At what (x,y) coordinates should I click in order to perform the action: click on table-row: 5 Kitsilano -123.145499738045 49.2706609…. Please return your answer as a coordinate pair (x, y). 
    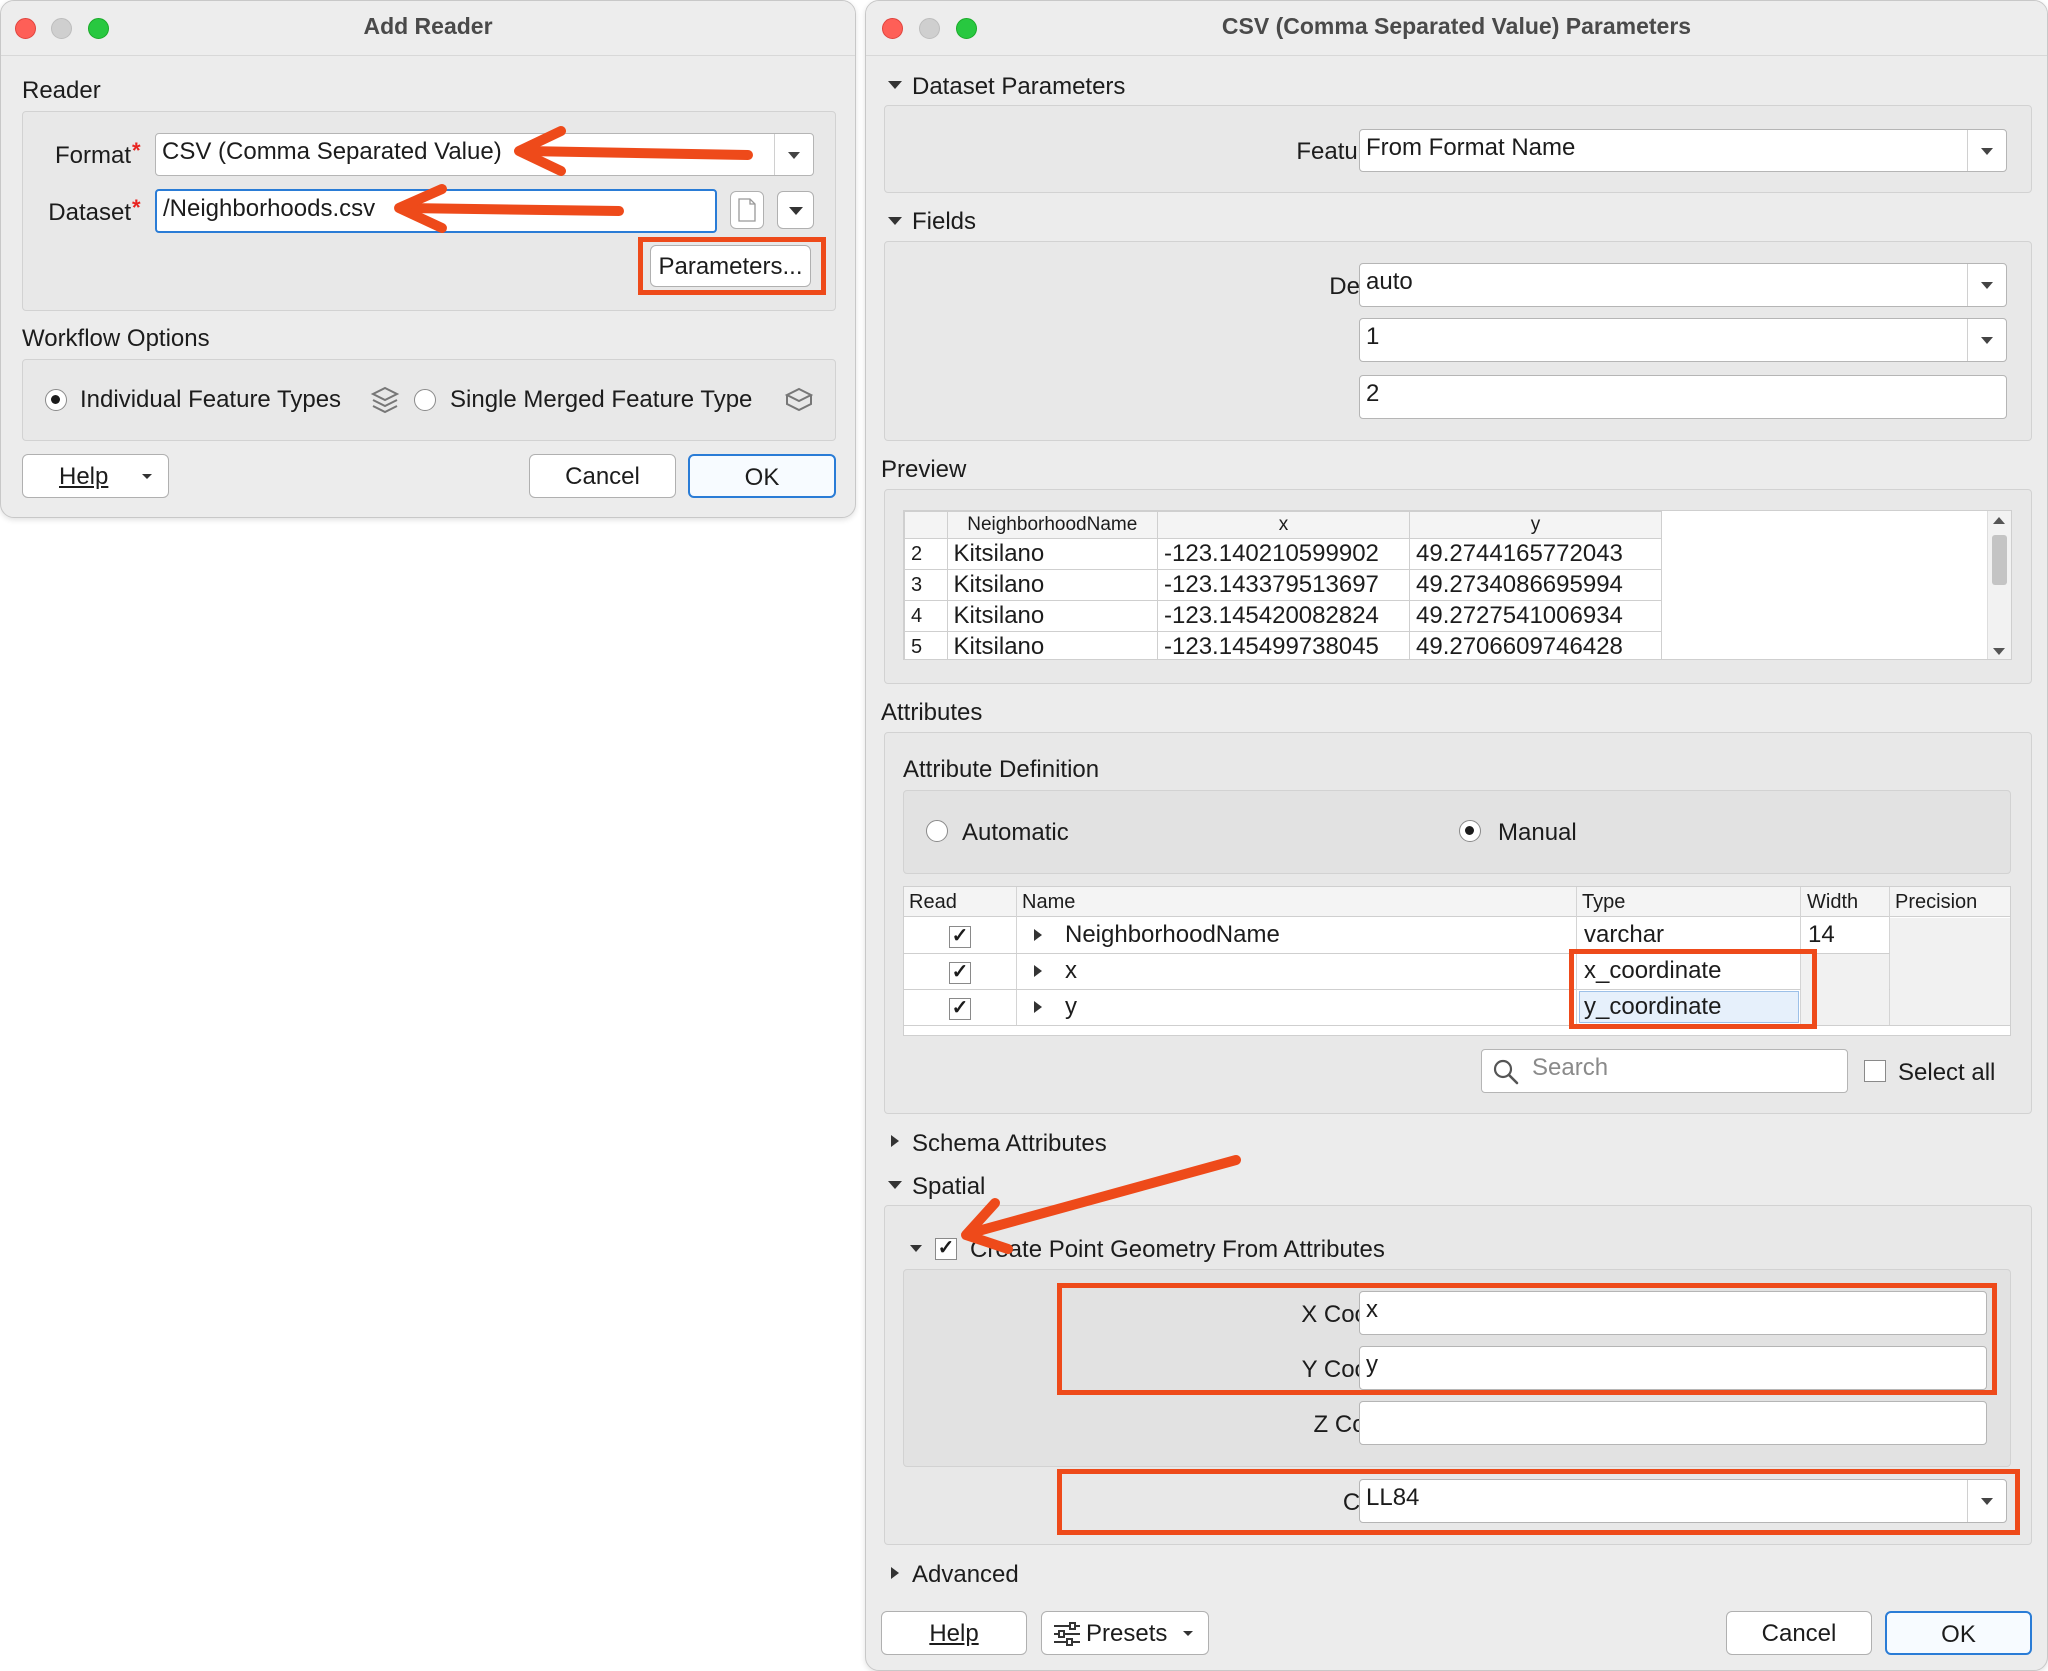
    Looking at the image, I should click on (1283, 645).